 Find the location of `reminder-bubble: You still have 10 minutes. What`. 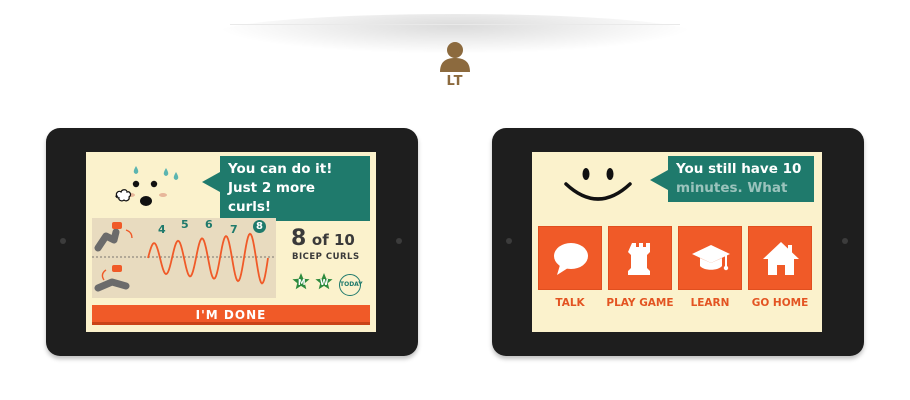

reminder-bubble: You still have 10 minutes. What is located at coordinates (741, 179).